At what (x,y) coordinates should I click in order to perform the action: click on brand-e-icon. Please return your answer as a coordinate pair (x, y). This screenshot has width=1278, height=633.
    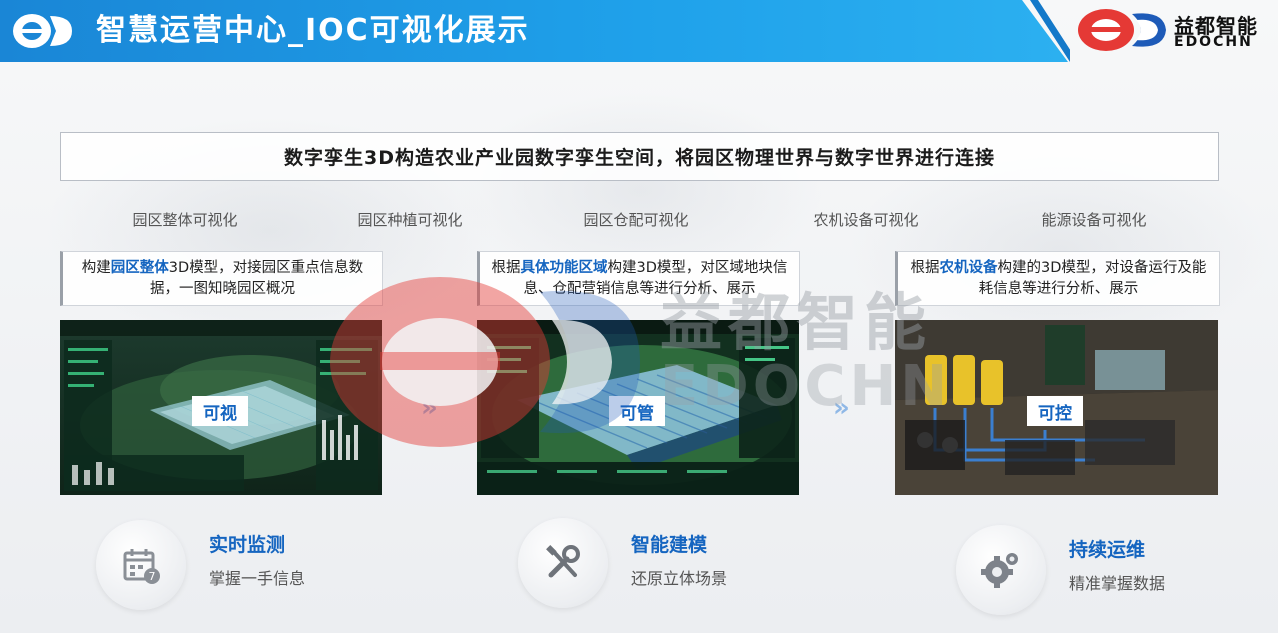
    Looking at the image, I should click on (1122, 30).